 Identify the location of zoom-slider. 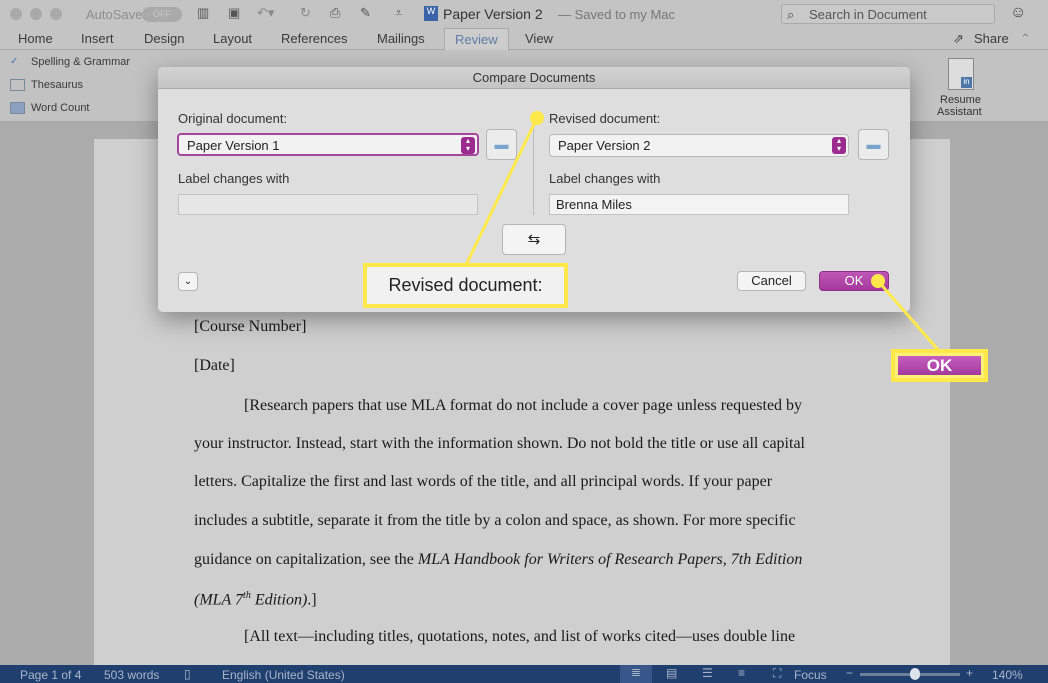
(910, 674).